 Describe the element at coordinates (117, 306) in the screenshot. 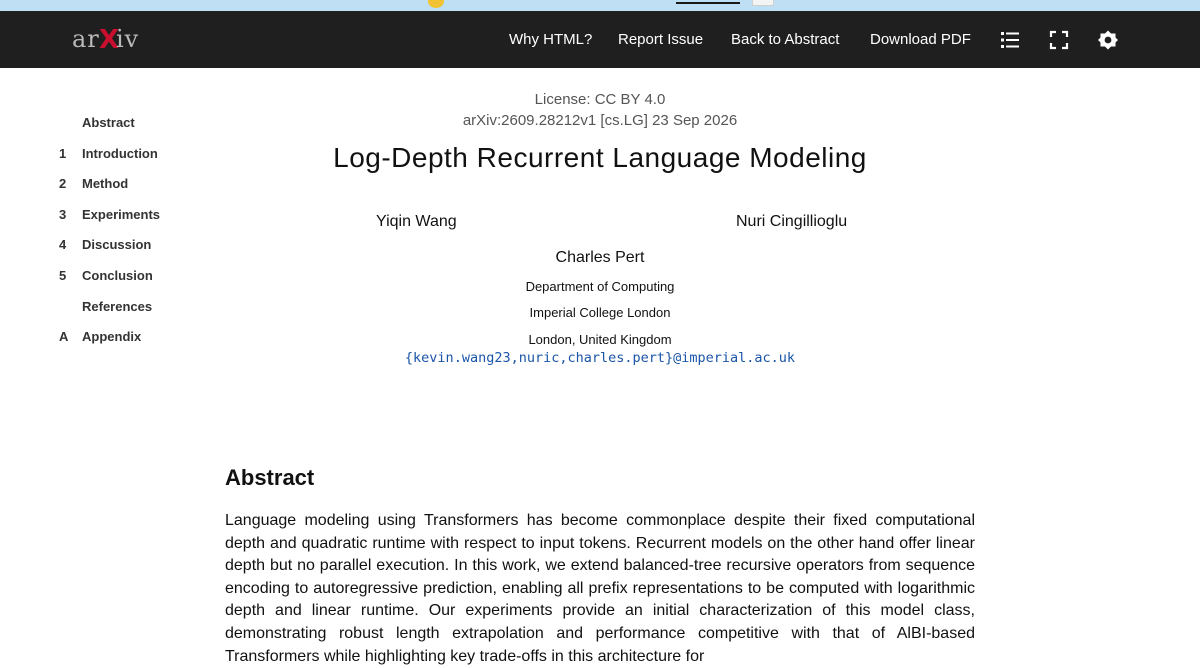

I see `toc-label: References` at that location.